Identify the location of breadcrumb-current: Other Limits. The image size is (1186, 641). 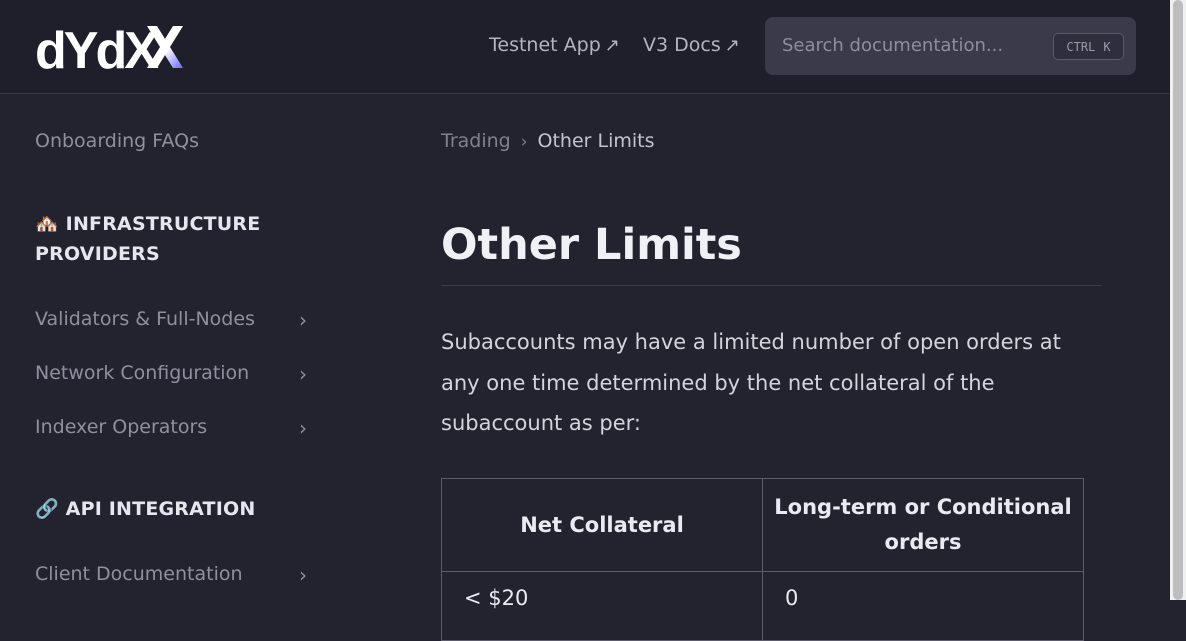
(596, 141).